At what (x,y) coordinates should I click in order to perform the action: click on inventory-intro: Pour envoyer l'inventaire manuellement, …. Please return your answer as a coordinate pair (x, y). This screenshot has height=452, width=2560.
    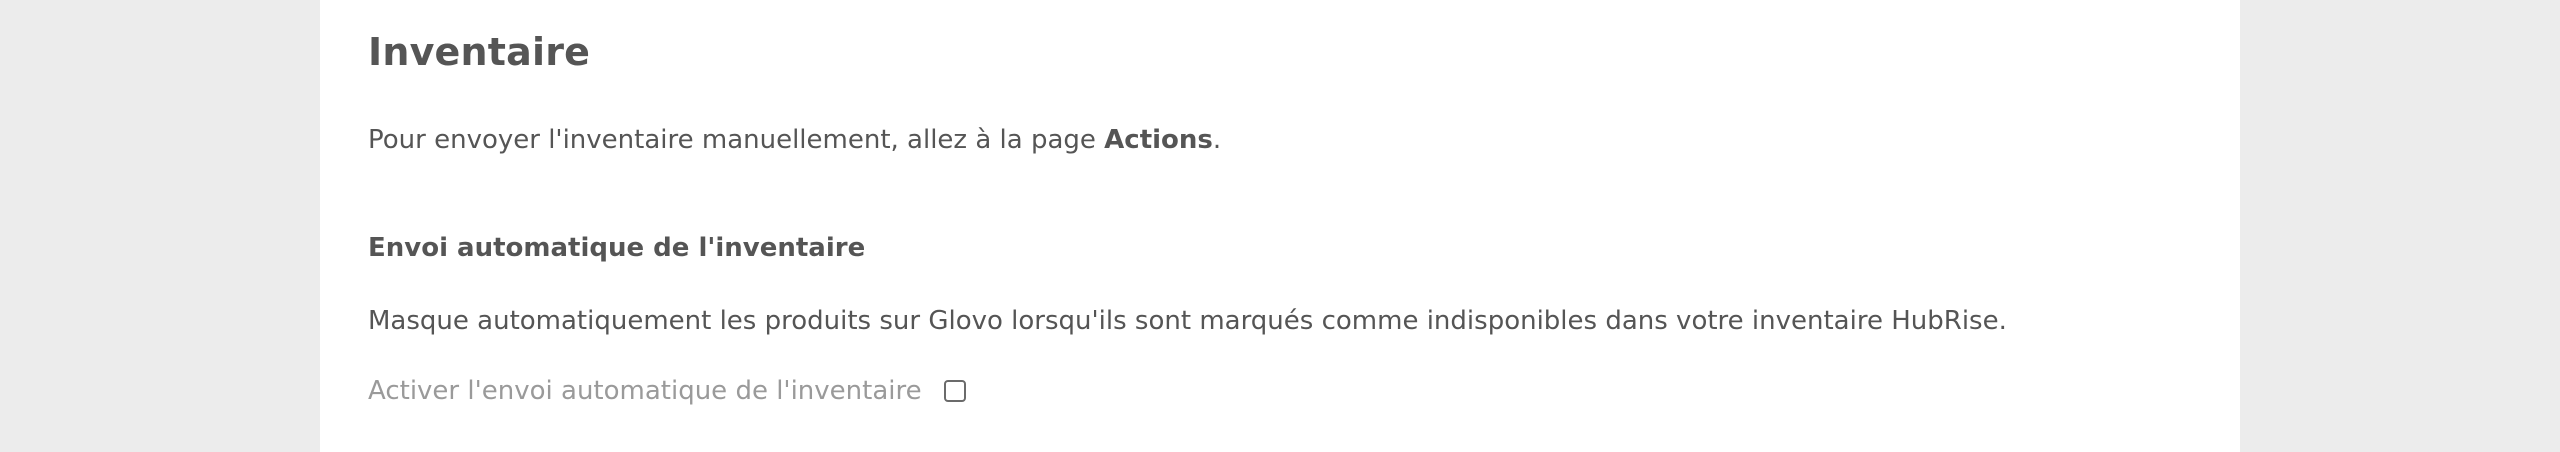
    Looking at the image, I should click on (794, 140).